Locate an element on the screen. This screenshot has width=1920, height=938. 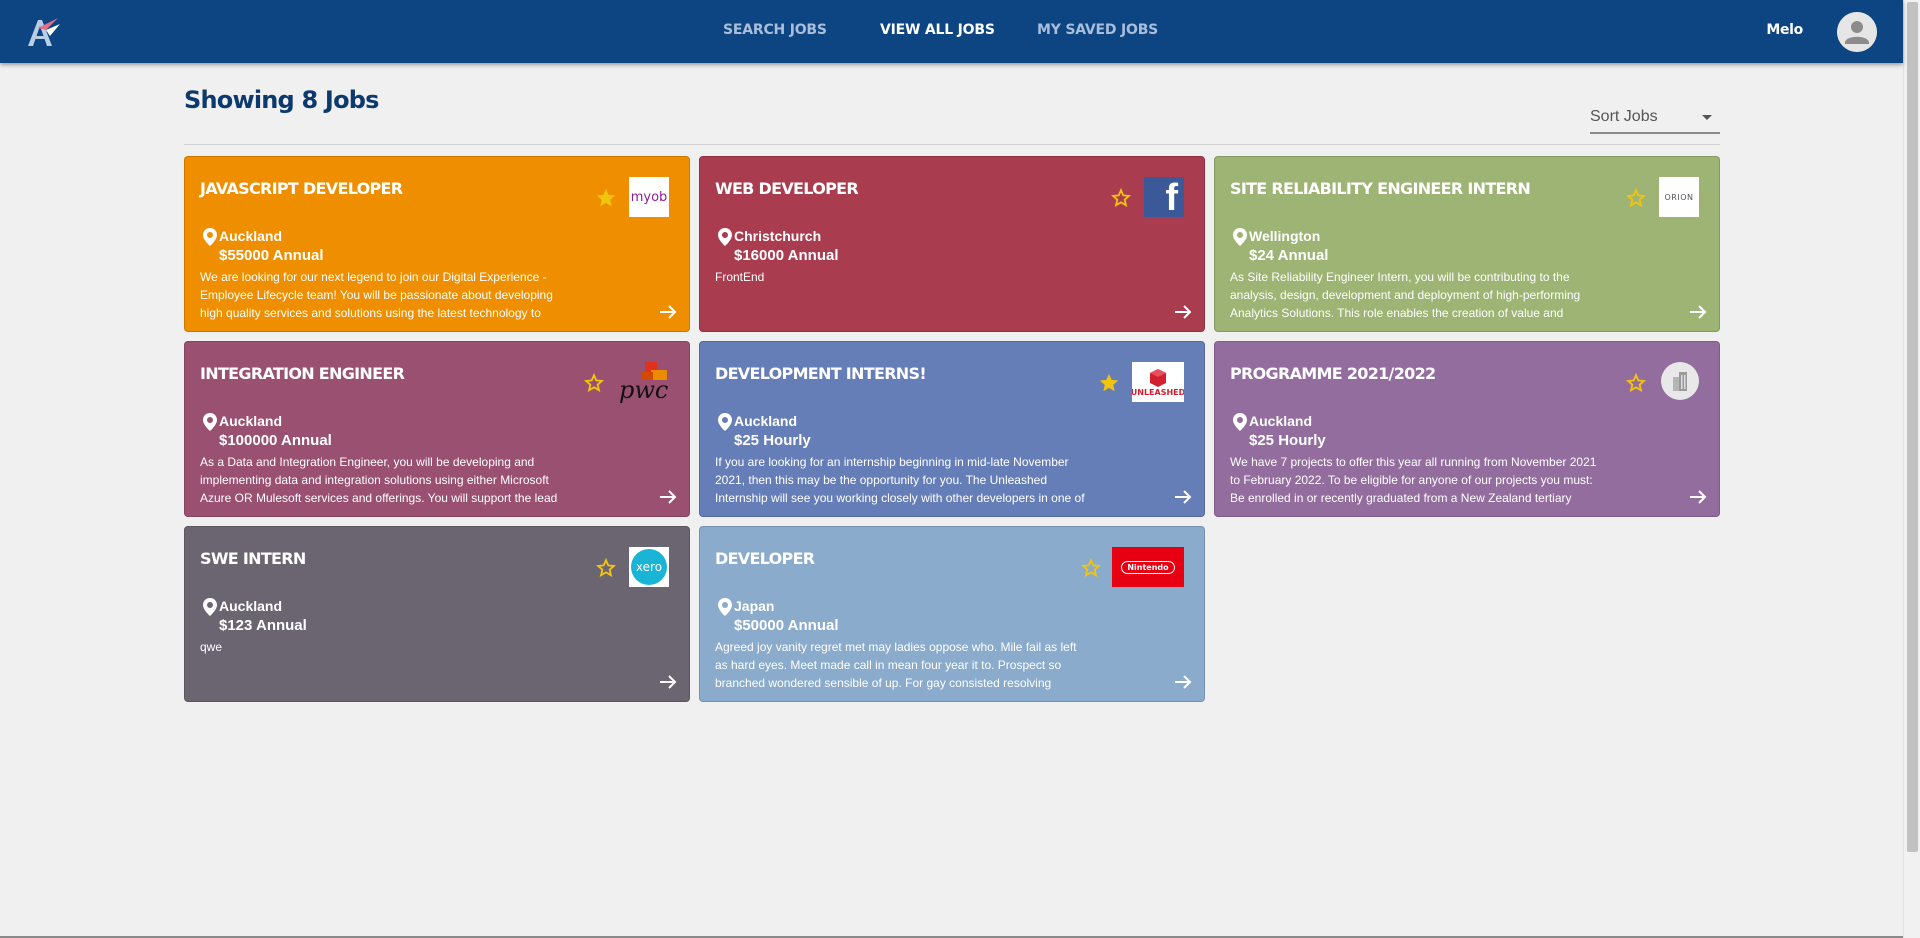
job-card: SWE INTERN xero Auckland $123 Annual qwe is located at coordinates (437, 614).